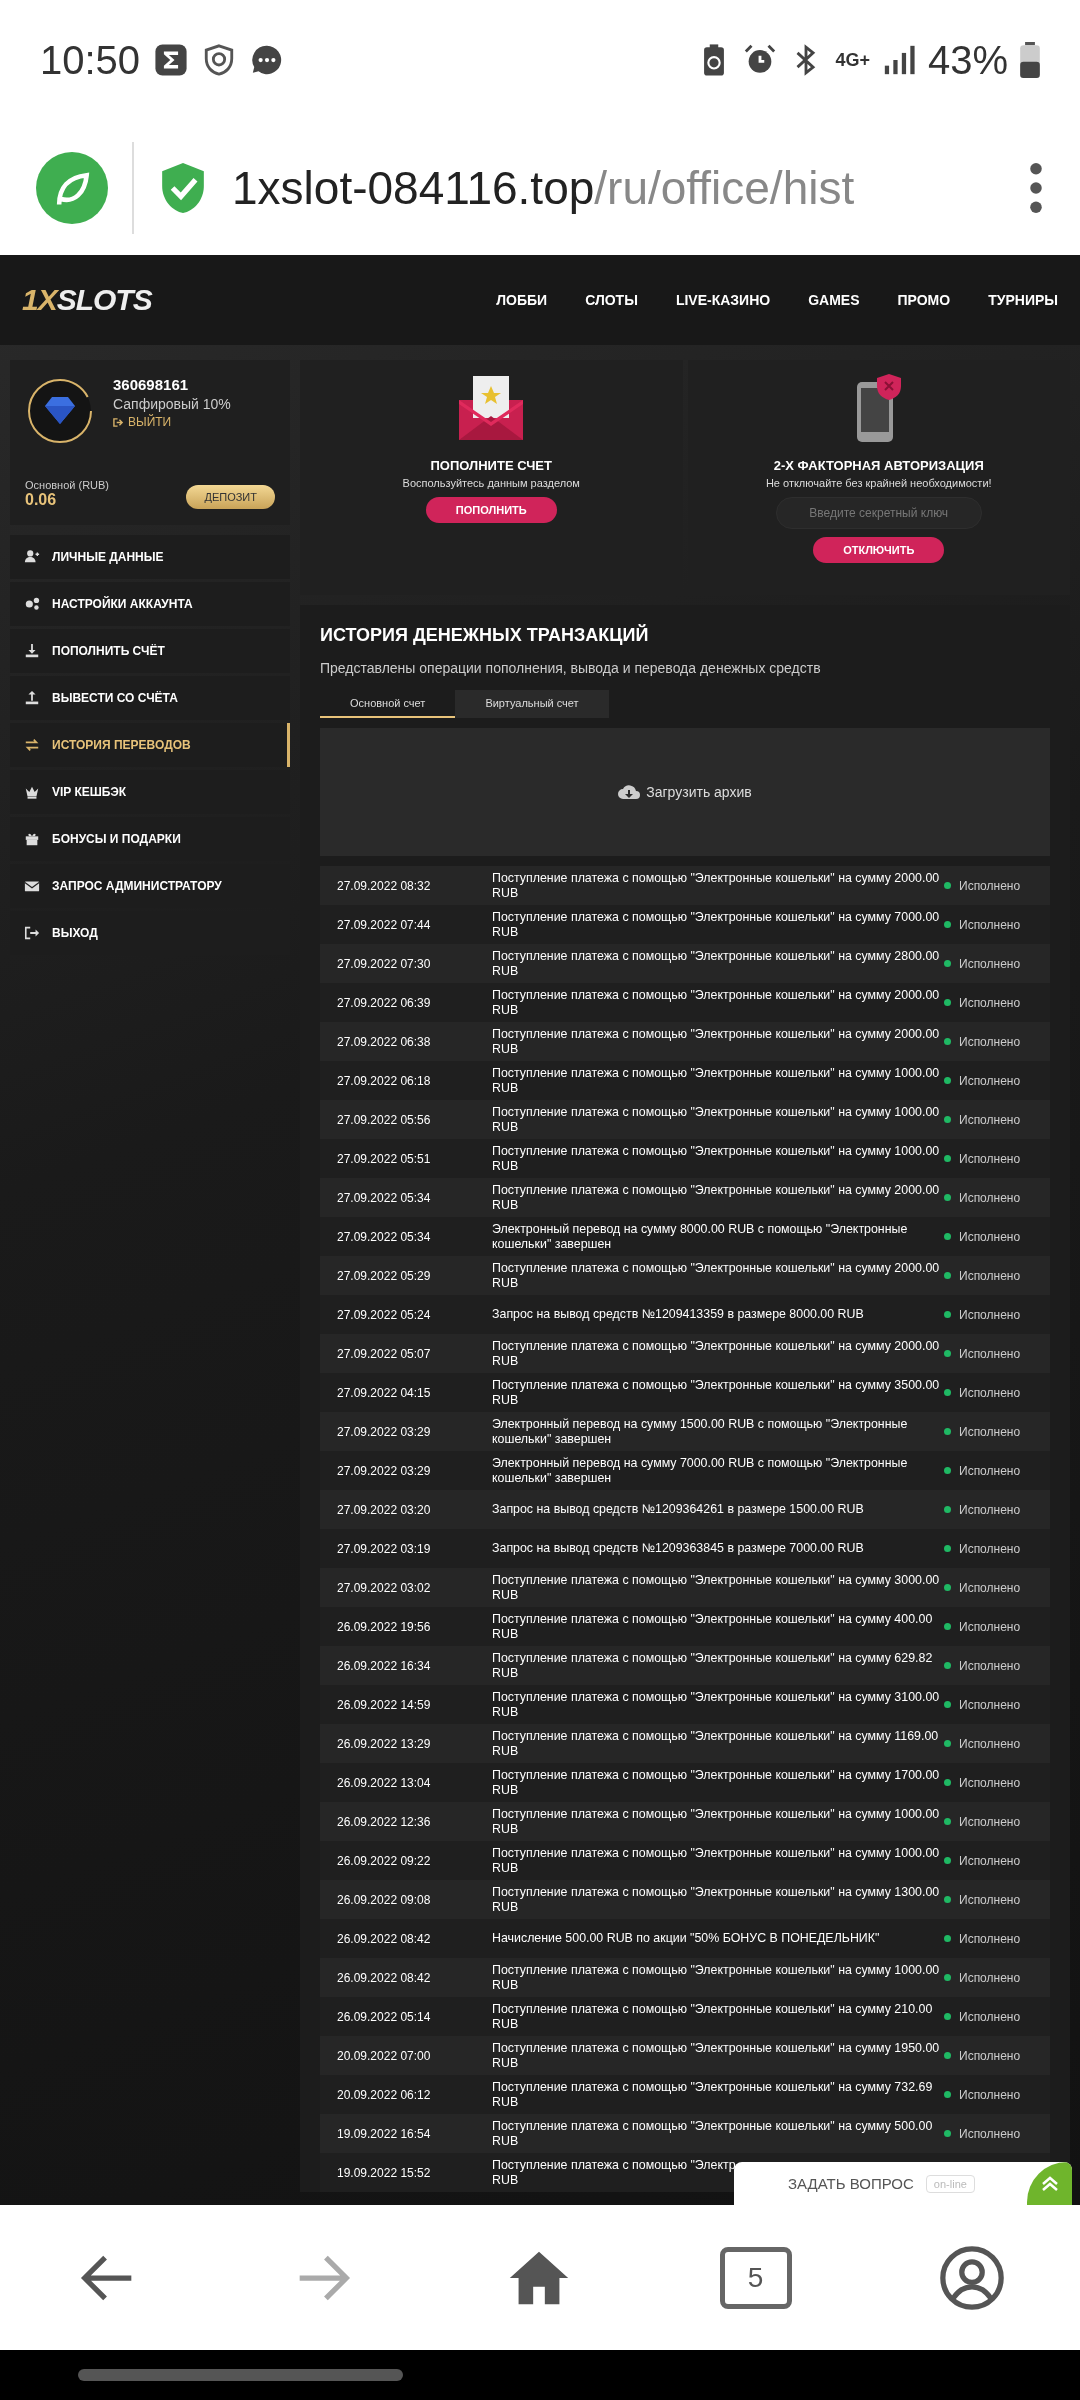  Describe the element at coordinates (611, 300) in the screenshot. I see `nav-link: СЛОТЫ` at that location.